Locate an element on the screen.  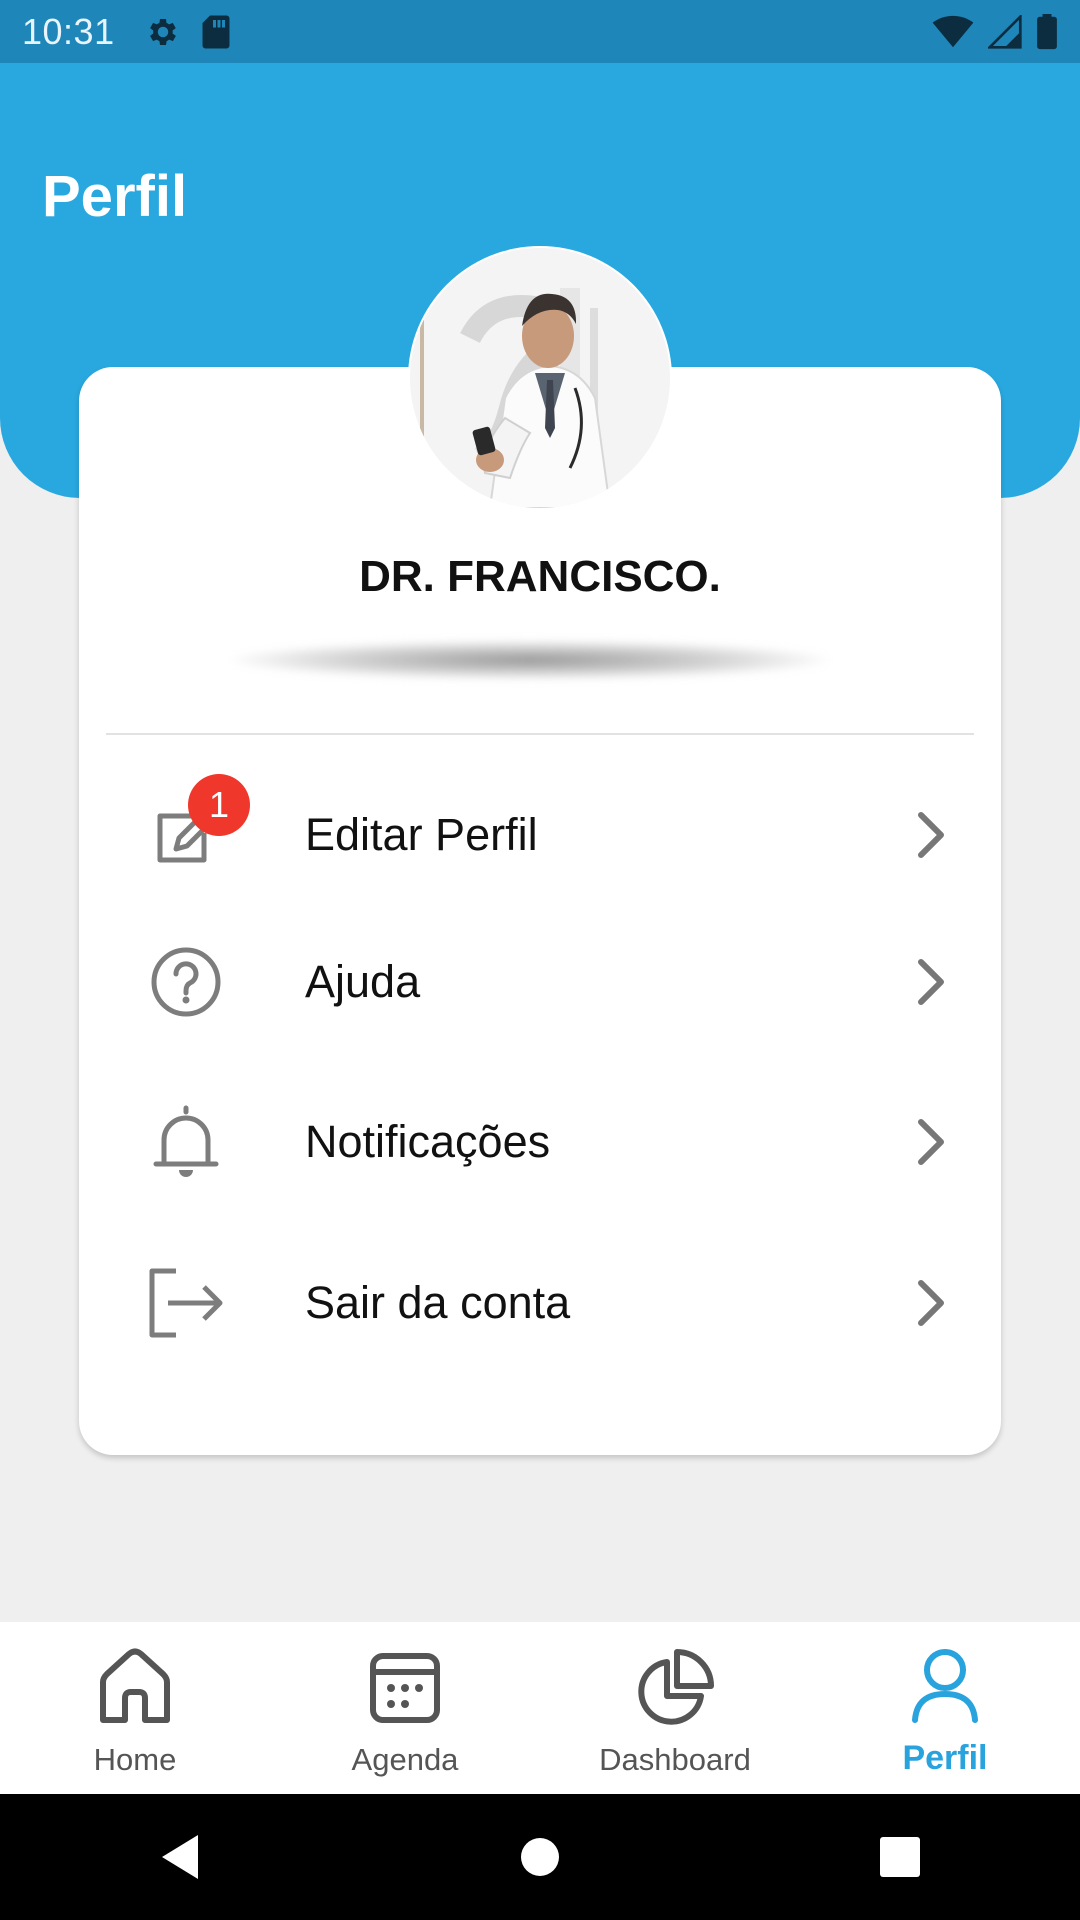
nav-label: Agenda is located at coordinates (405, 1759).